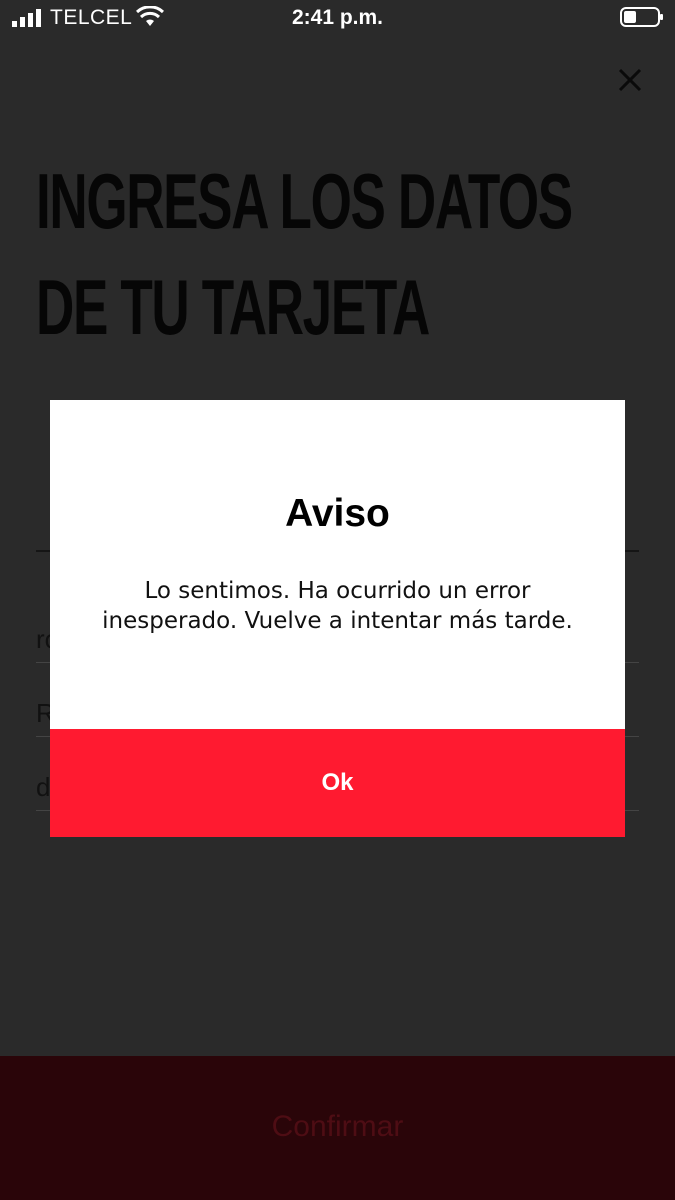 Image resolution: width=675 pixels, height=1200 pixels. I want to click on page-title: INGRESA LOS DATOS DE TU TARJETA, so click(304, 254).